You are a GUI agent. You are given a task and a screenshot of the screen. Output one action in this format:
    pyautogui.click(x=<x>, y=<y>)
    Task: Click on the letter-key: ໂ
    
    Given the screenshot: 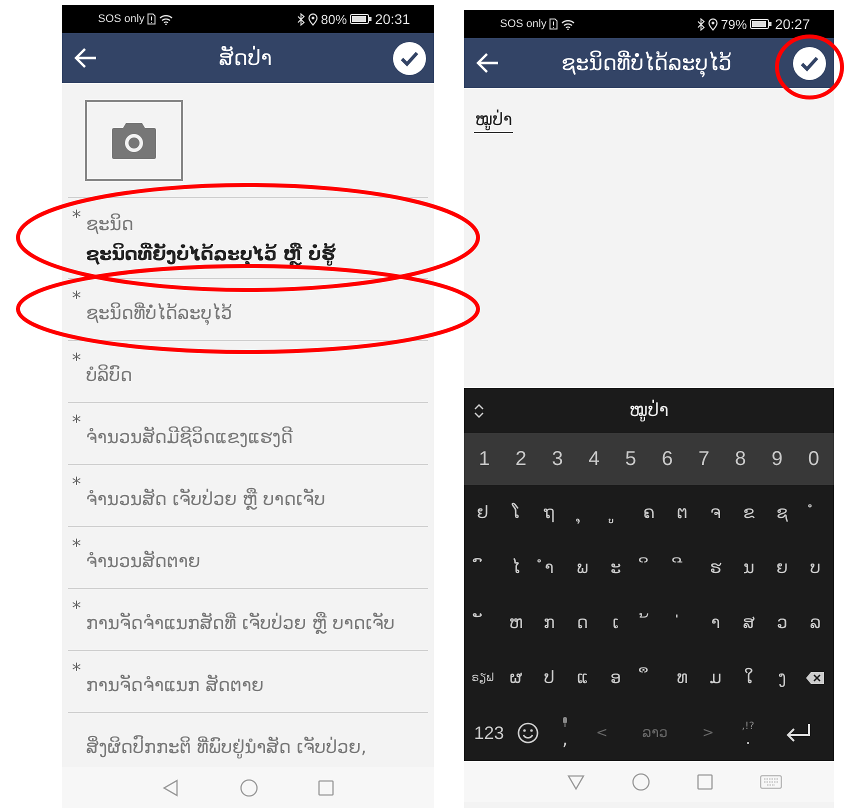 What is the action you would take?
    pyautogui.click(x=516, y=512)
    